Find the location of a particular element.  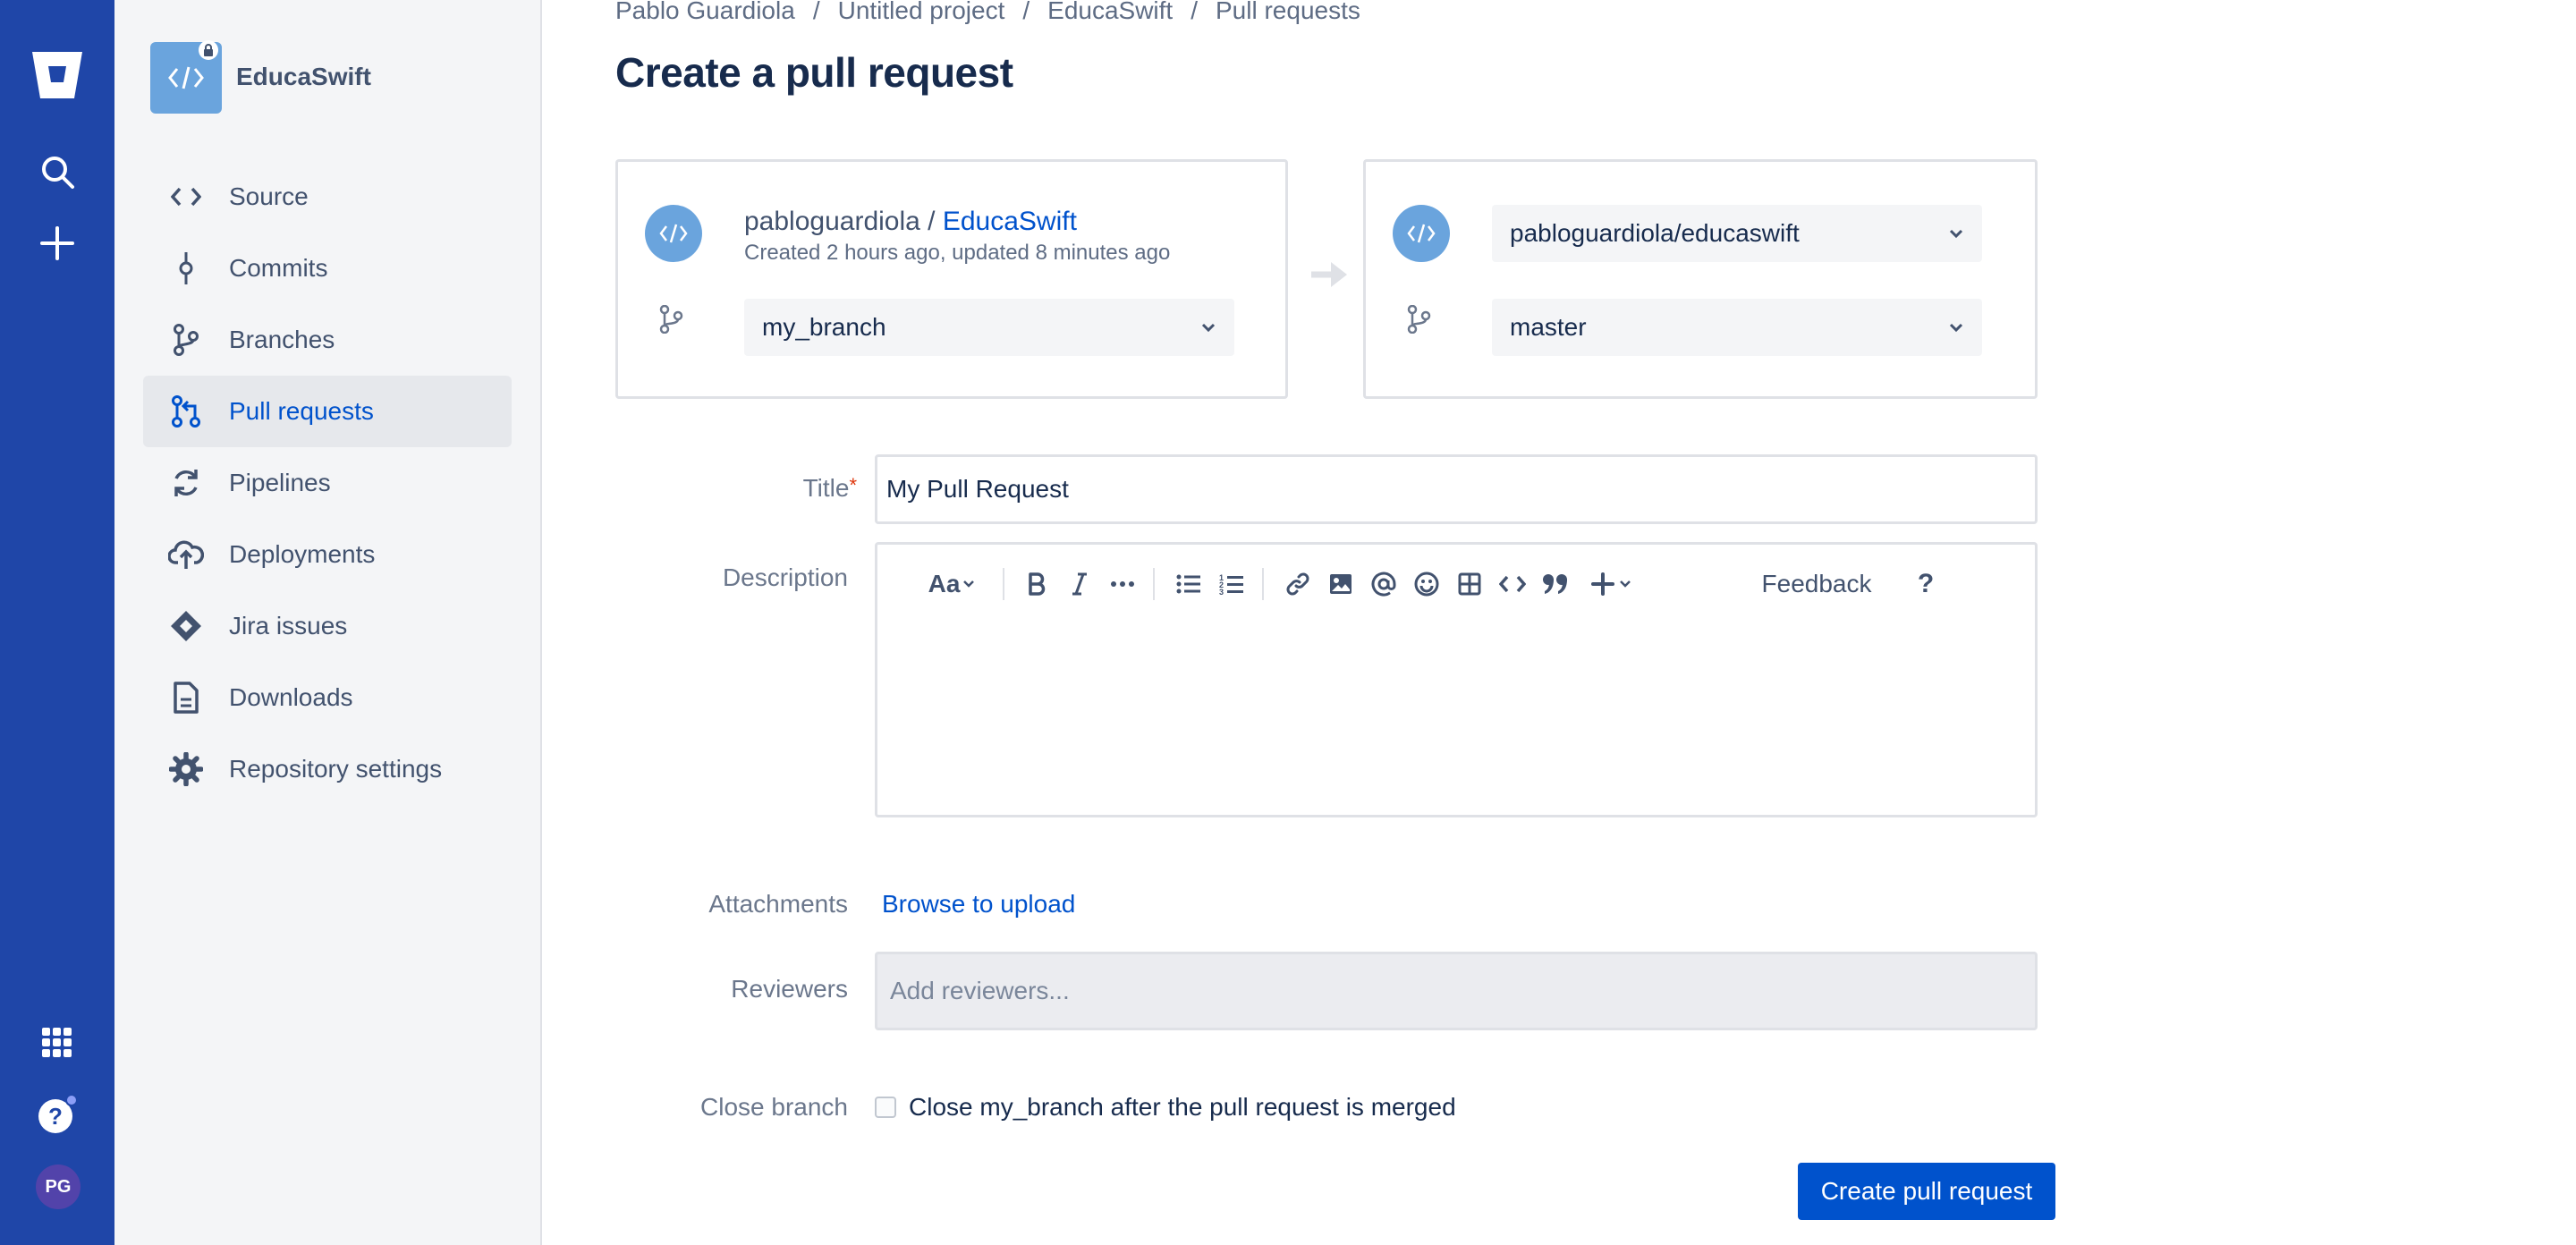

sidebar-item-pipelines: Pipelines is located at coordinates (327, 483).